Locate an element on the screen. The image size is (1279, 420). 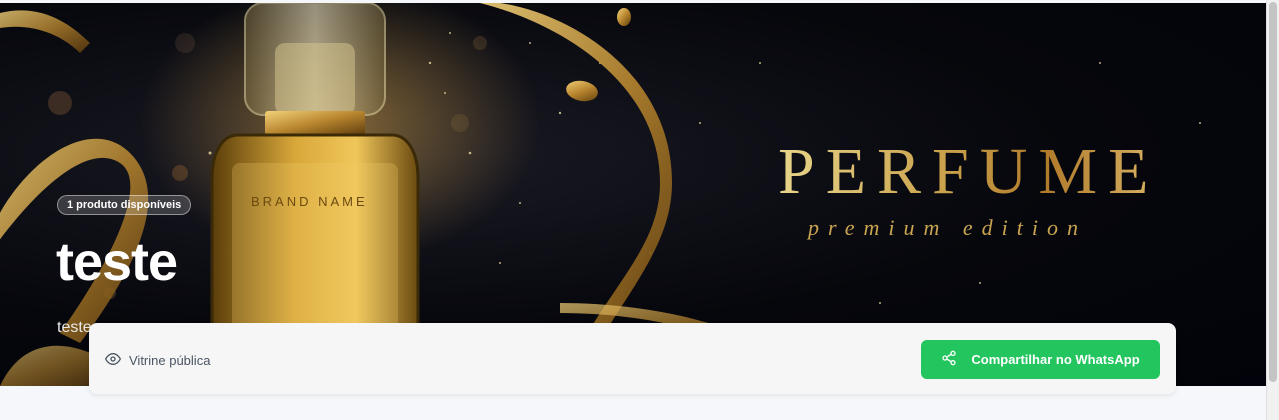
share-button-label: Compartilhar no WhatsApp is located at coordinates (1055, 359).